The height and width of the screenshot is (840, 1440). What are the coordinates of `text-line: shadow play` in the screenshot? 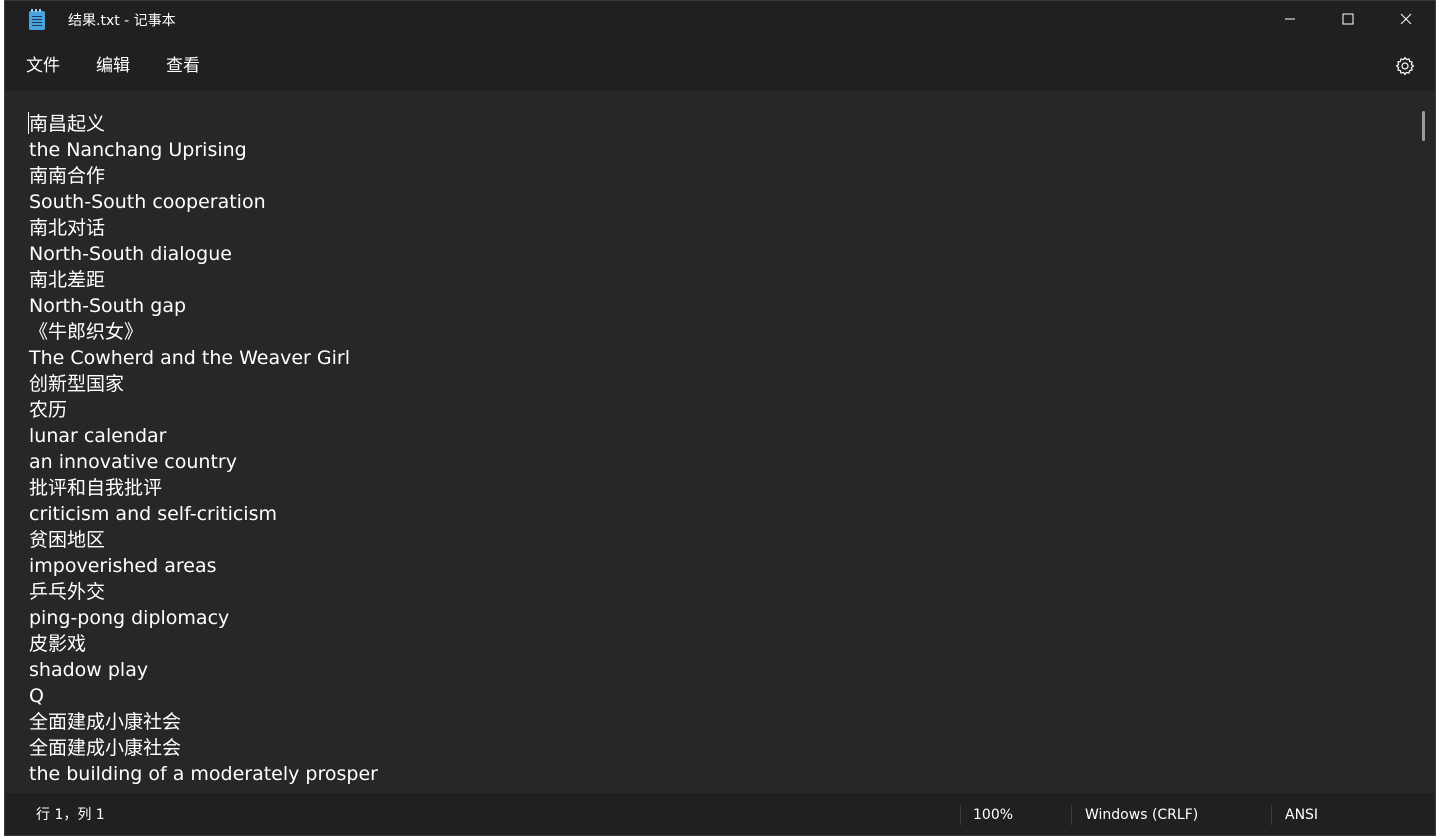 It's located at (89, 670).